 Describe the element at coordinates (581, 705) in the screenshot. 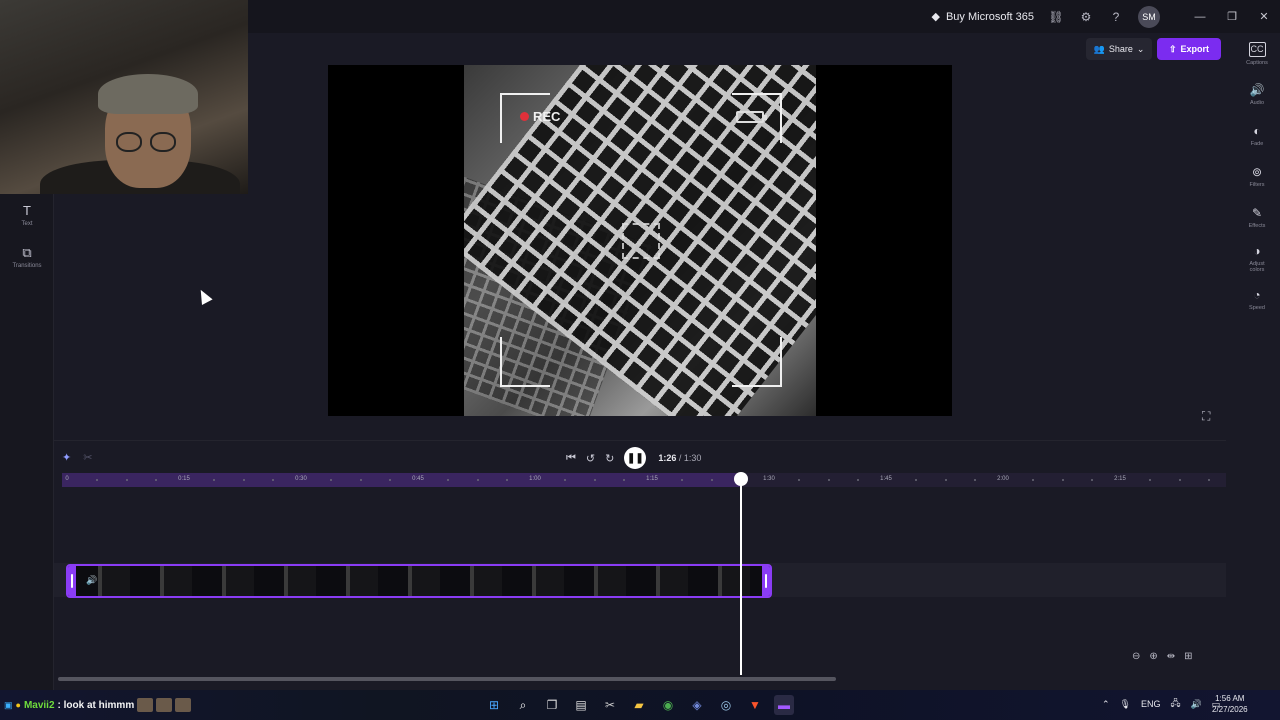

I see `store-icon: ▤` at that location.